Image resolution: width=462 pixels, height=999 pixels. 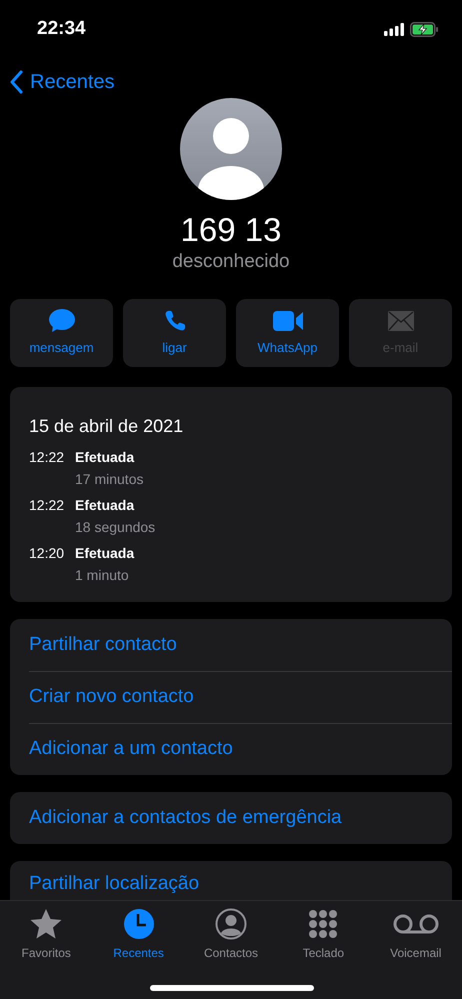 I want to click on tab: Recentes, so click(x=138, y=934).